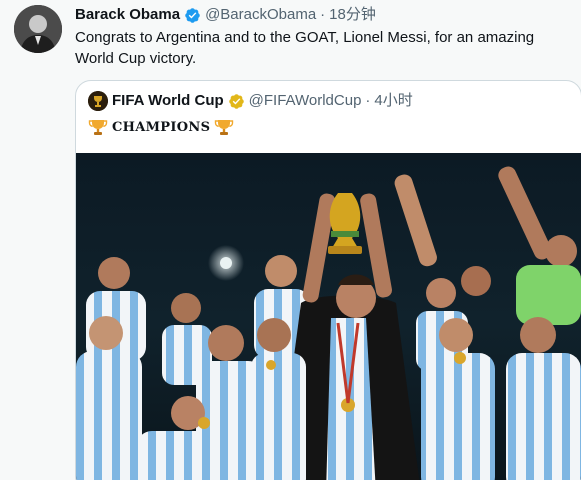 The height and width of the screenshot is (480, 581). Describe the element at coordinates (168, 101) in the screenshot. I see `quoted-author-name: FIFA World Cup` at that location.